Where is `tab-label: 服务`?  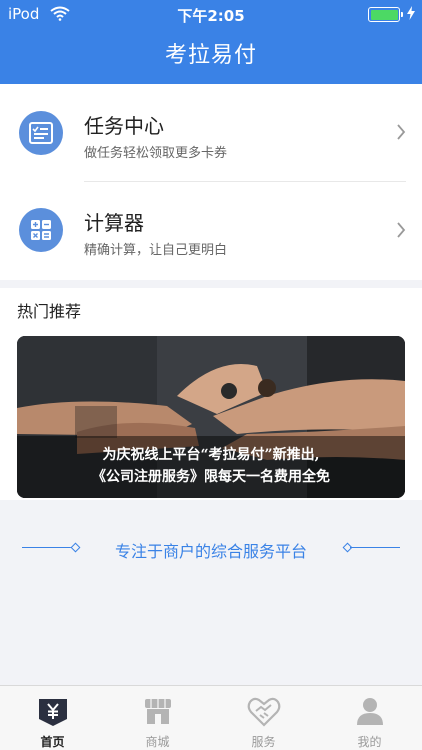
tab-label: 服务 is located at coordinates (263, 742).